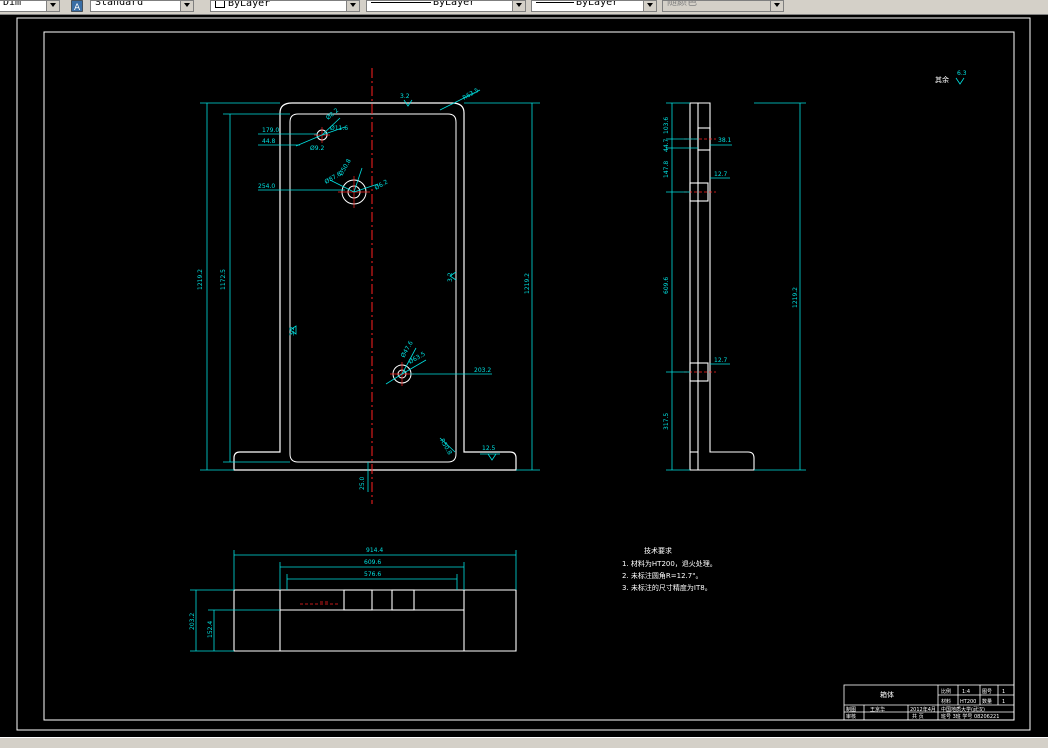  I want to click on text-style-icon: A, so click(77, 6).